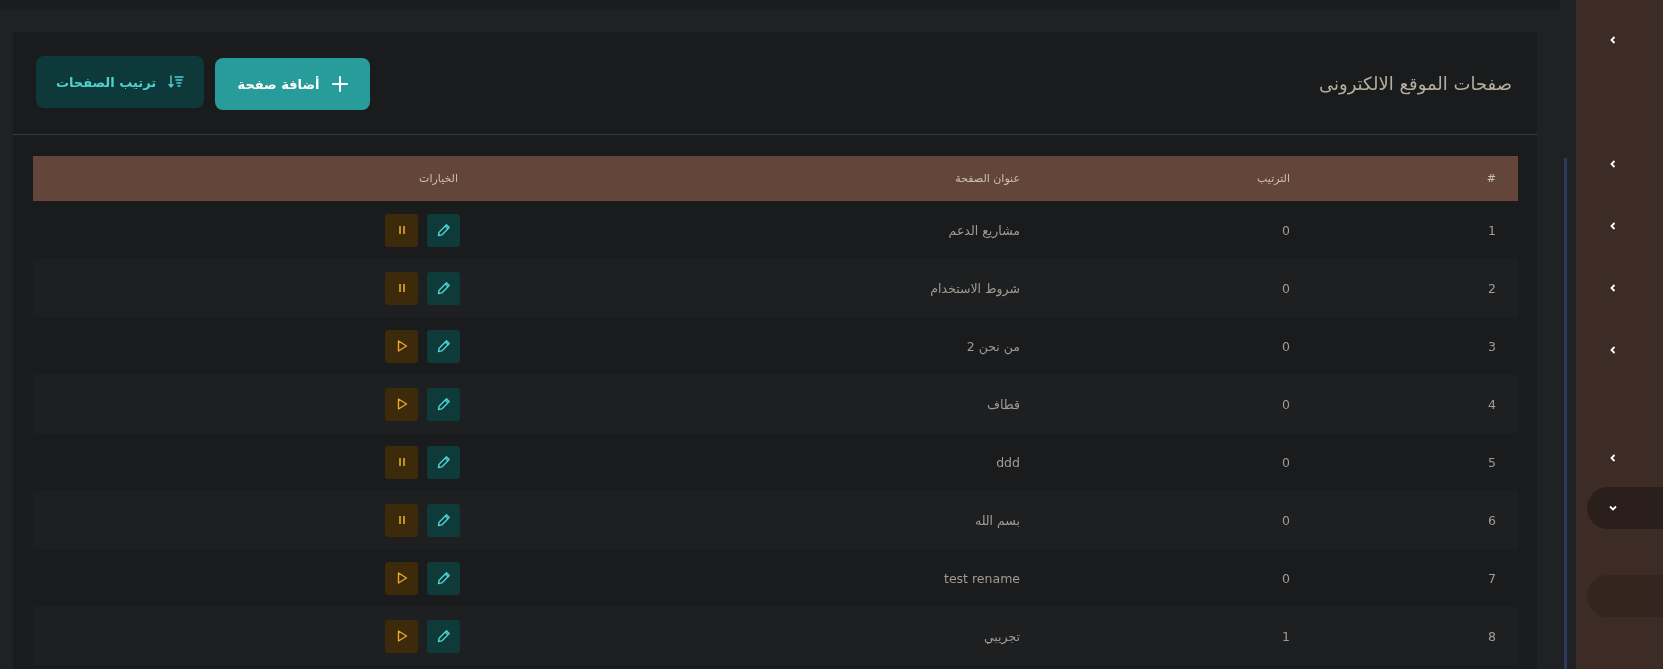 Image resolution: width=1663 pixels, height=669 pixels. I want to click on table-cell-text: 4, so click(1492, 404).